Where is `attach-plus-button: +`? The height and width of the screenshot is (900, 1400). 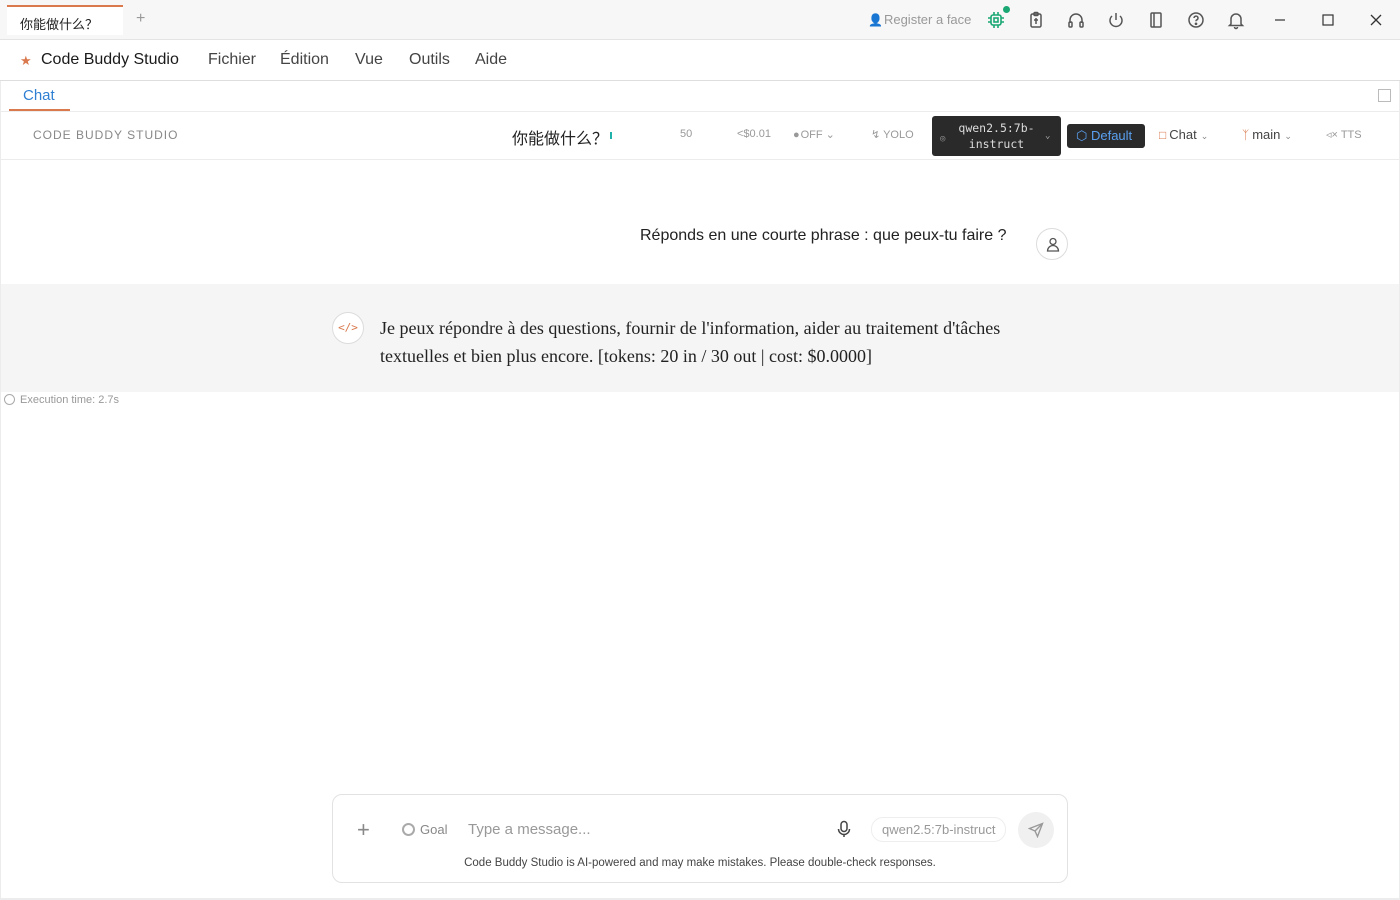 attach-plus-button: + is located at coordinates (363, 830).